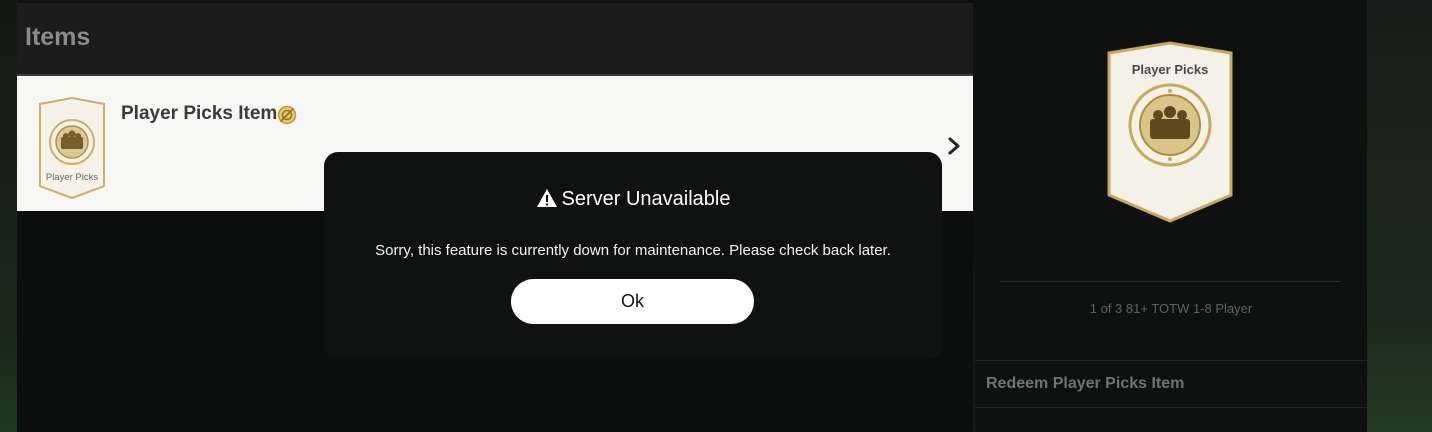 The image size is (1432, 432). I want to click on pack-description: 1 of 3 81+ TOTW 1-8 Player, so click(1171, 308).